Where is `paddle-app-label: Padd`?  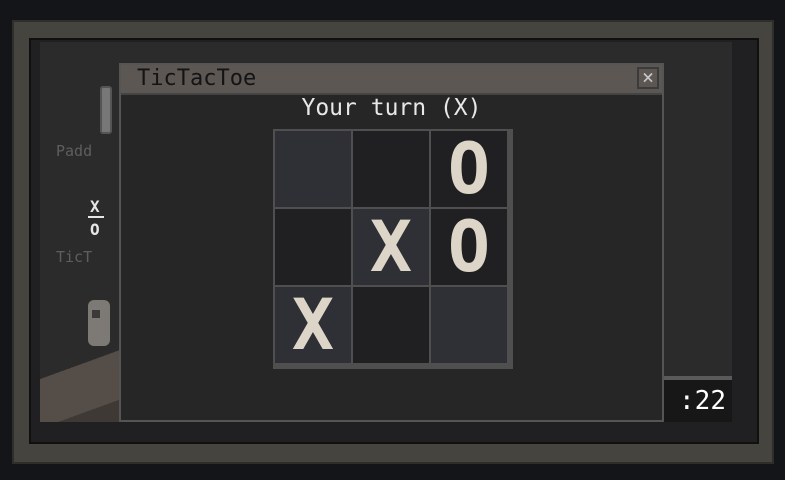
paddle-app-label: Padd is located at coordinates (74, 151).